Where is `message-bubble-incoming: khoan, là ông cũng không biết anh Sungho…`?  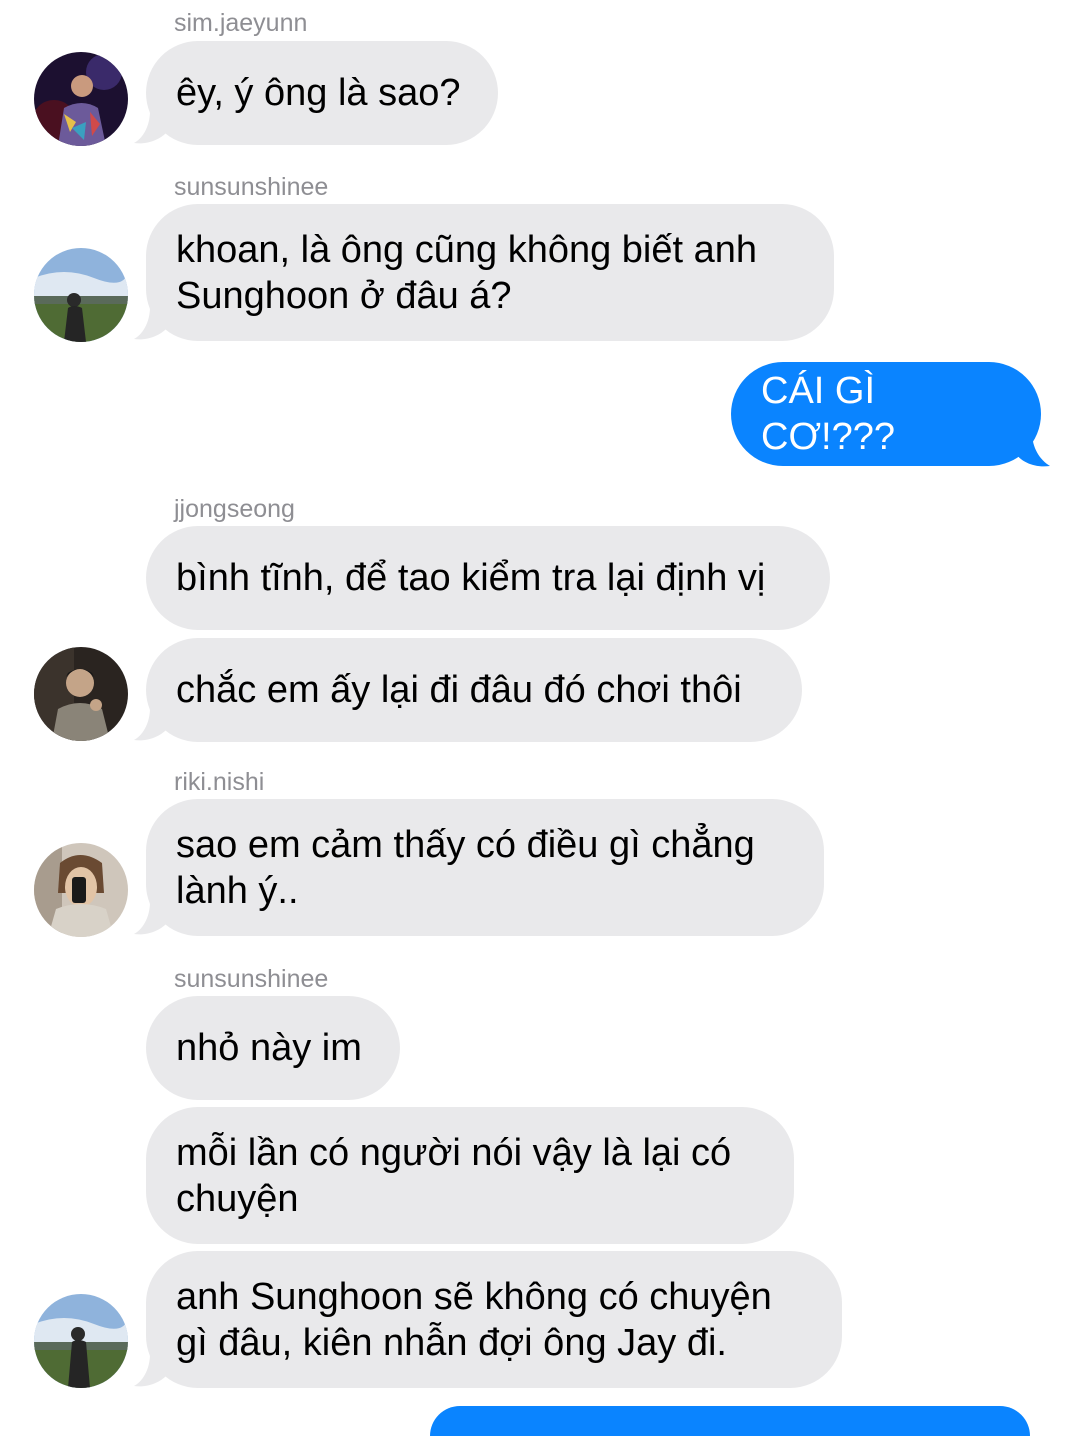 message-bubble-incoming: khoan, là ông cũng không biết anh Sungho… is located at coordinates (490, 272).